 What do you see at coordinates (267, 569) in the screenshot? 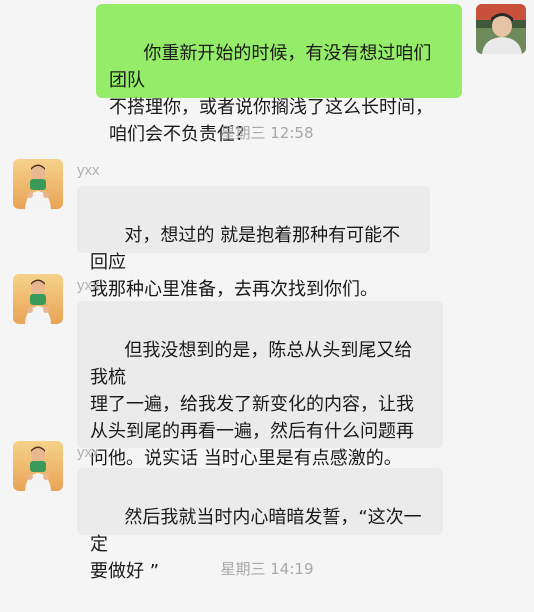
I see `message-timestamp: 星期三 14:19` at bounding box center [267, 569].